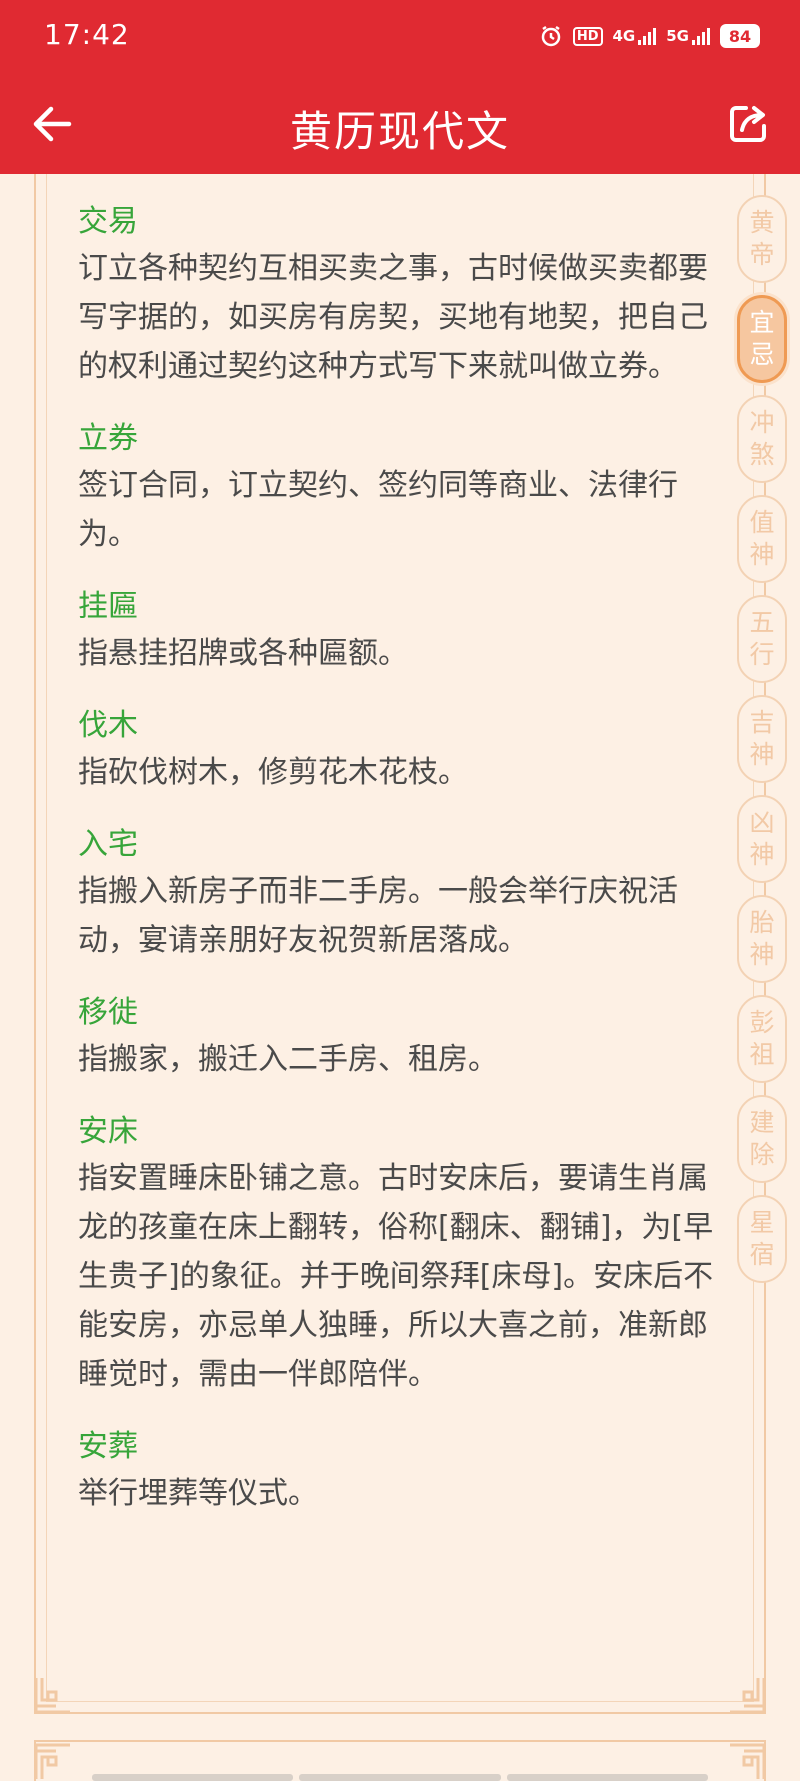 Image resolution: width=800 pixels, height=1781 pixels. Describe the element at coordinates (762, 1022) in the screenshot. I see `index-tab-char: 彭` at that location.